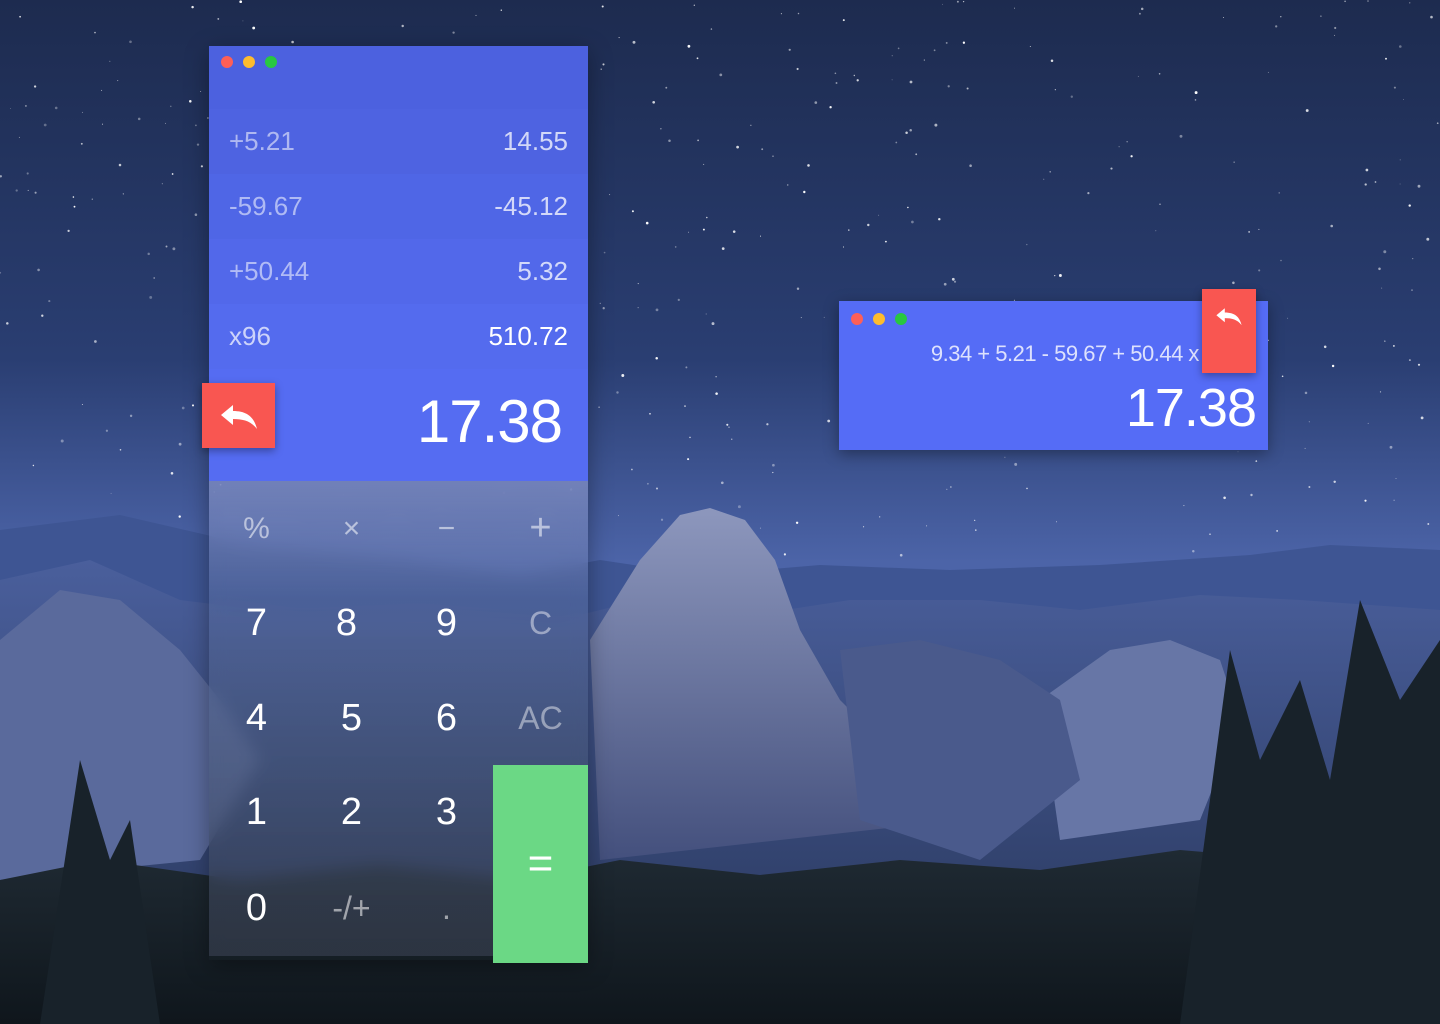 This screenshot has width=1440, height=1024. Describe the element at coordinates (1079, 353) in the screenshot. I see `expression-text: 9.34 + 5.21 - 59.67 + 50.44 x 96` at that location.